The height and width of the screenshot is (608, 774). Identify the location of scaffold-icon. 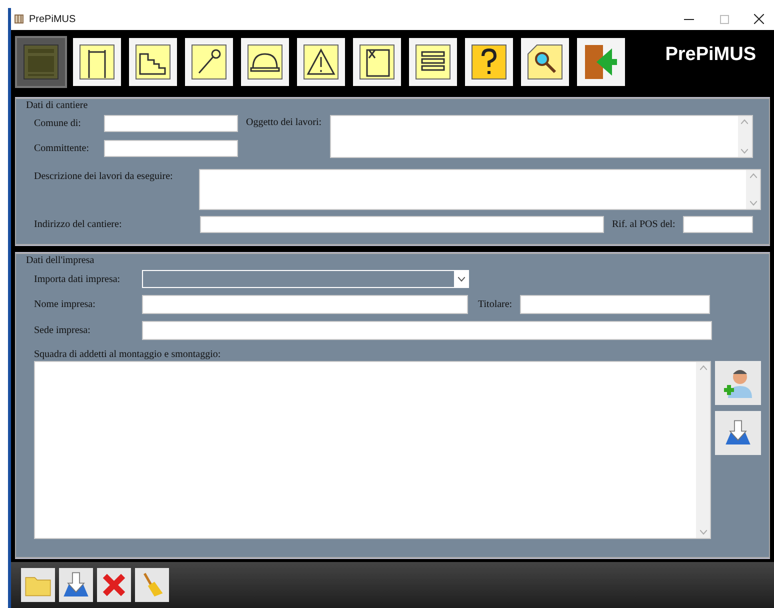
(97, 62).